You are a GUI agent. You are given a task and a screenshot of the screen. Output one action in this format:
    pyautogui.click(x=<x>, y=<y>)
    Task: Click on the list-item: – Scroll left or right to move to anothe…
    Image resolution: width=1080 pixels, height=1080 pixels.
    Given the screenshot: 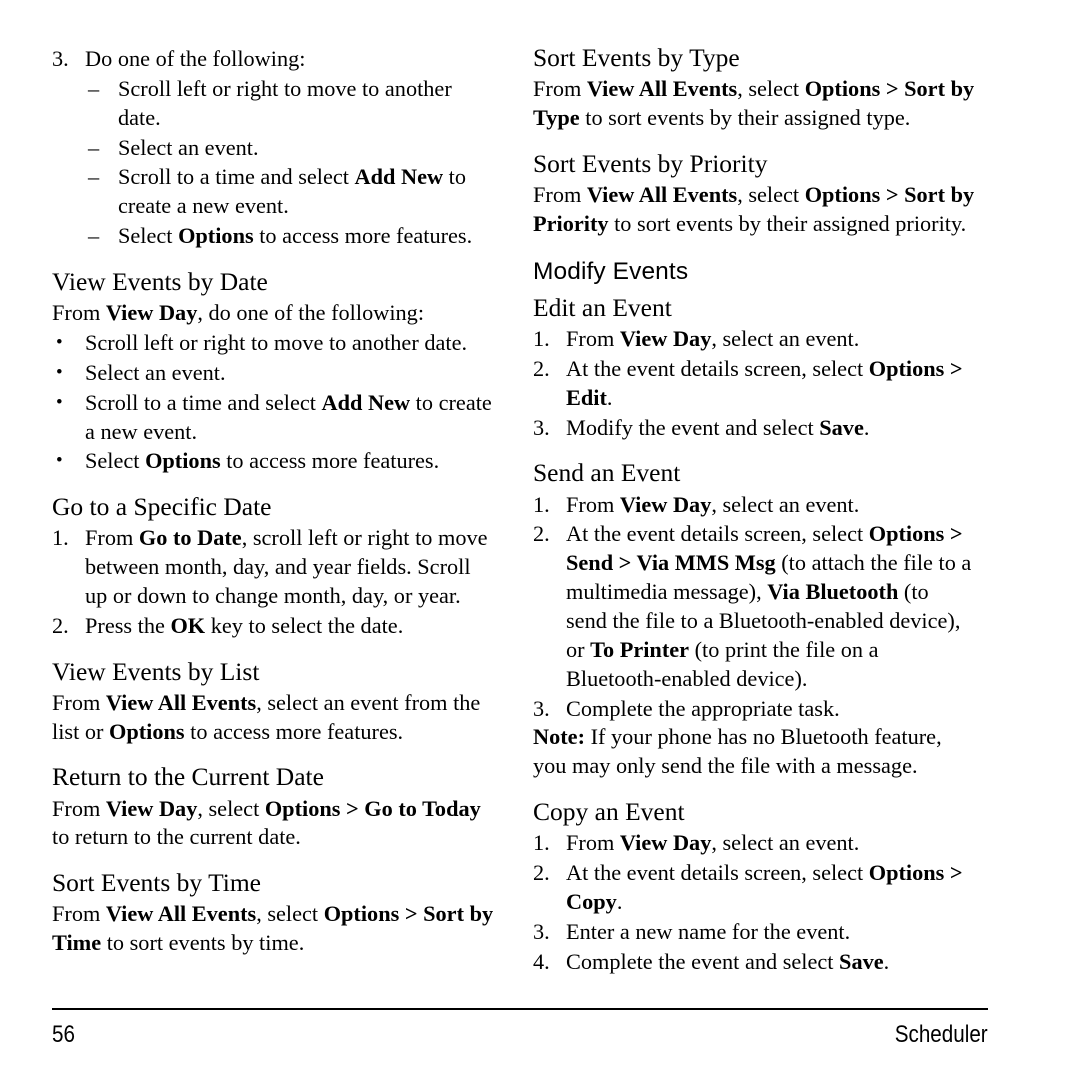 What is the action you would take?
    pyautogui.click(x=291, y=104)
    